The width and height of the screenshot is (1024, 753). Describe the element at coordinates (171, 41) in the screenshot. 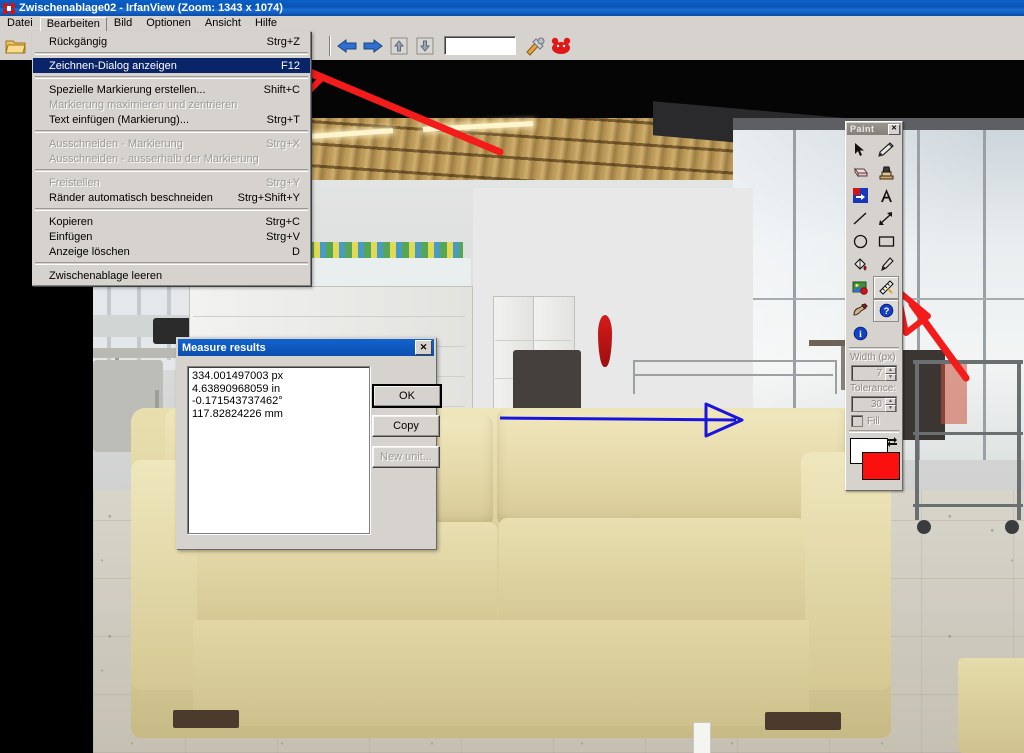

I see `menu-item-rueckgaengig: Rückgängig Strg+Z` at that location.